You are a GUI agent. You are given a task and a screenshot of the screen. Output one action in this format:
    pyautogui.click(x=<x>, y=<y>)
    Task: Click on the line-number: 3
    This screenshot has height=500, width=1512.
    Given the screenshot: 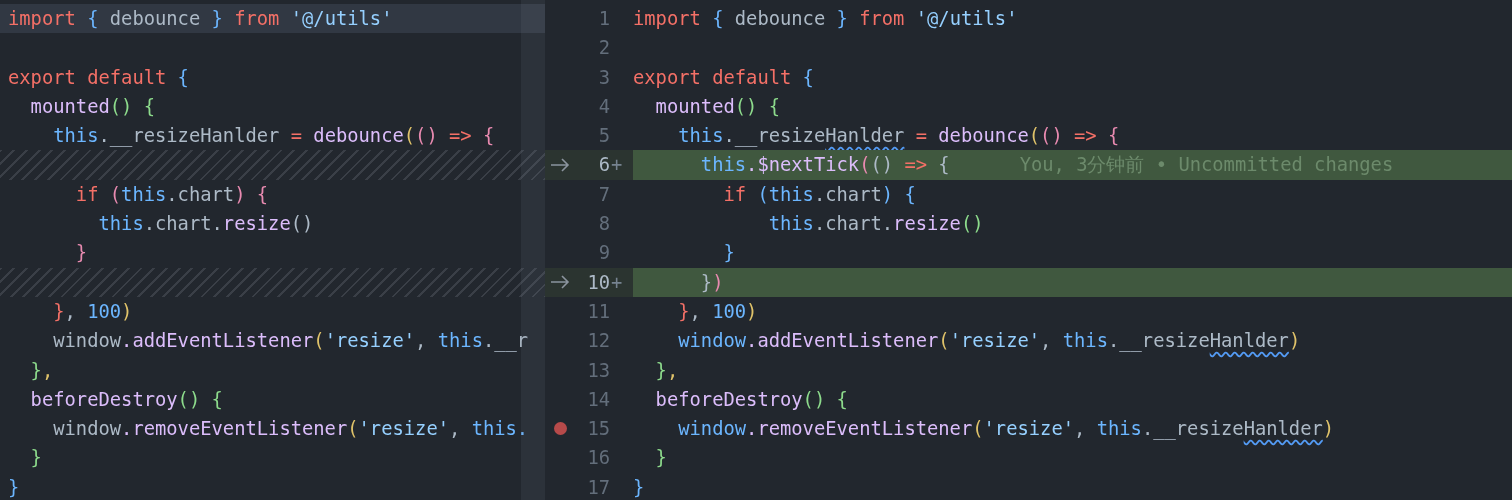 What is the action you would take?
    pyautogui.click(x=603, y=77)
    